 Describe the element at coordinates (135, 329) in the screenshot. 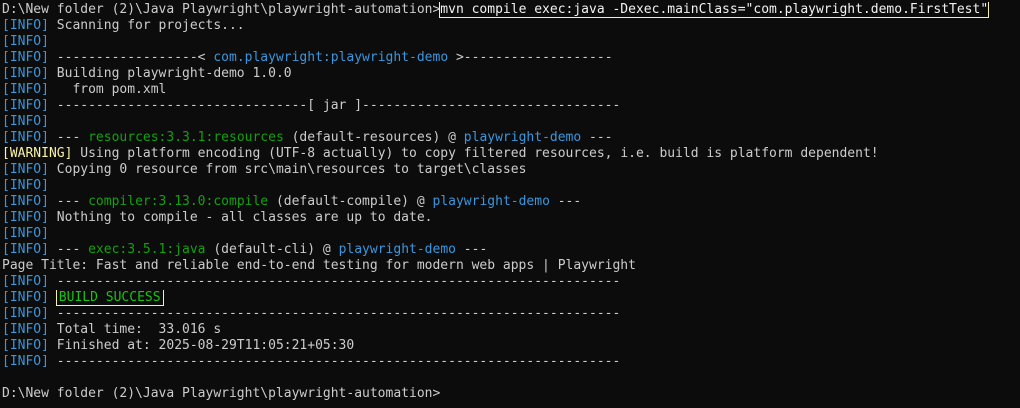

I see `total-time: Total time: 33.016 s` at that location.